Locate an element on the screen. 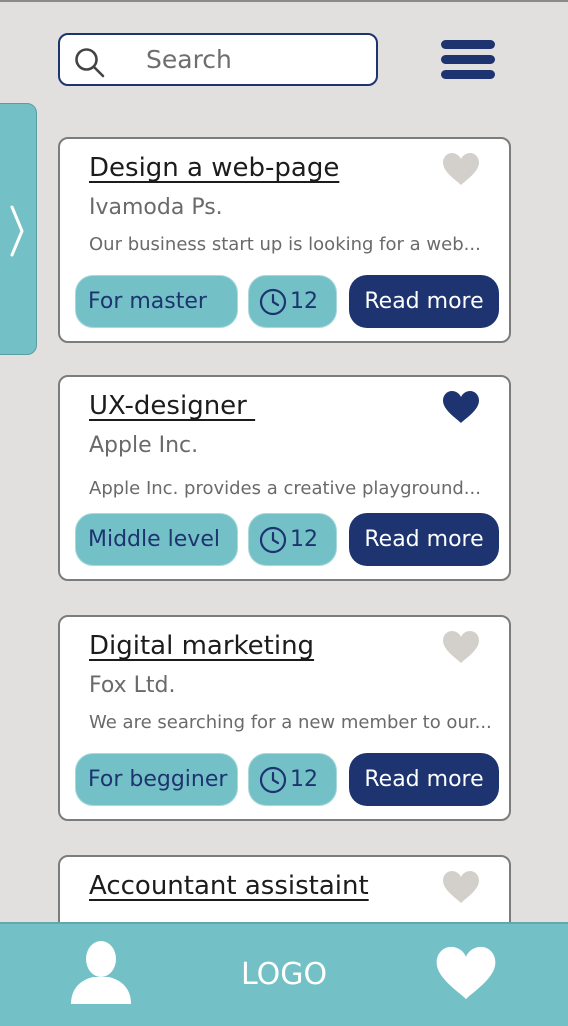  company-name: Apple Inc. is located at coordinates (144, 445).